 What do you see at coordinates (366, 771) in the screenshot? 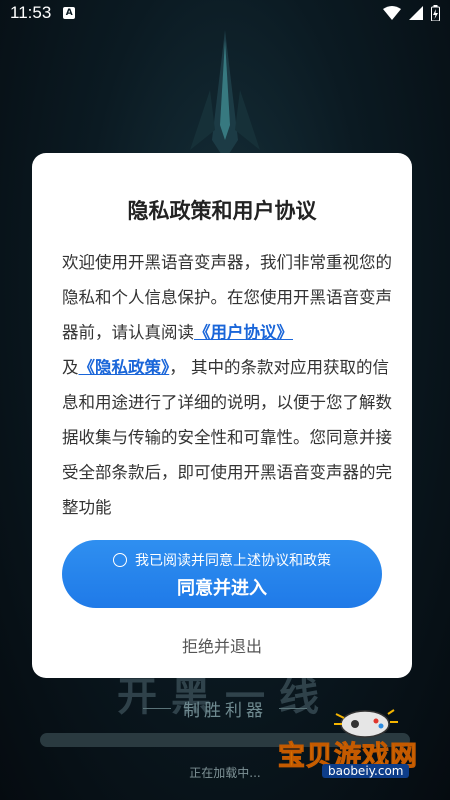
I see `watermark-url: baobeiy.com` at bounding box center [366, 771].